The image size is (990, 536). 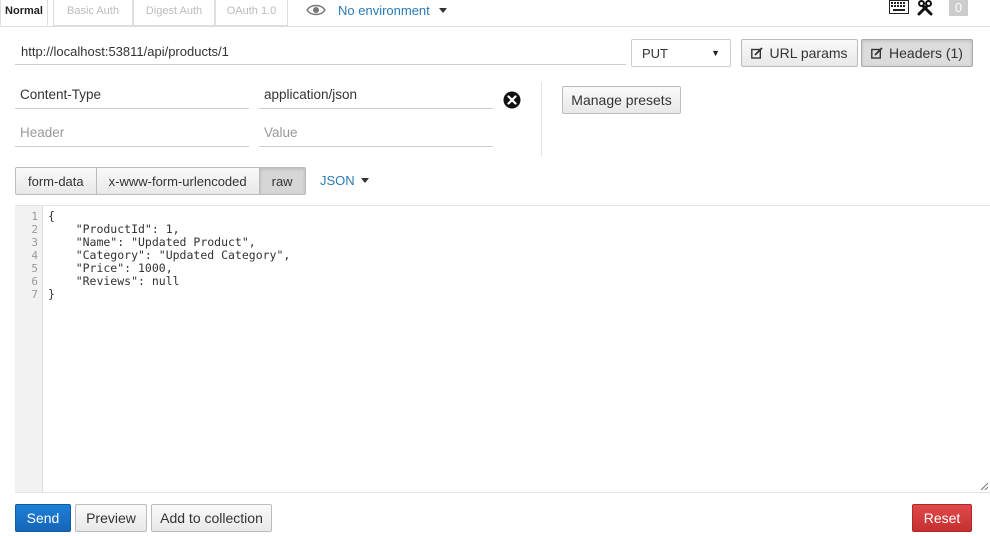 What do you see at coordinates (376, 95) in the screenshot?
I see `header-value-input` at bounding box center [376, 95].